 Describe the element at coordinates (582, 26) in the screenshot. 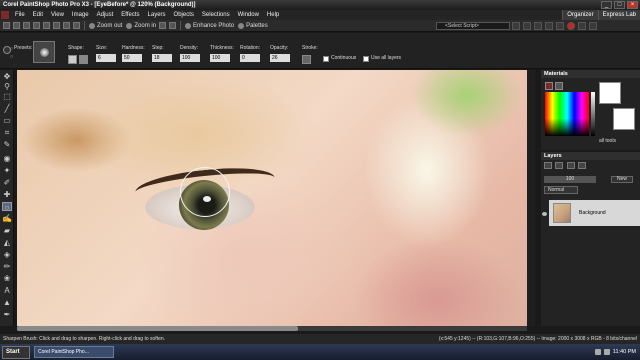

I see `pause-icon` at that location.